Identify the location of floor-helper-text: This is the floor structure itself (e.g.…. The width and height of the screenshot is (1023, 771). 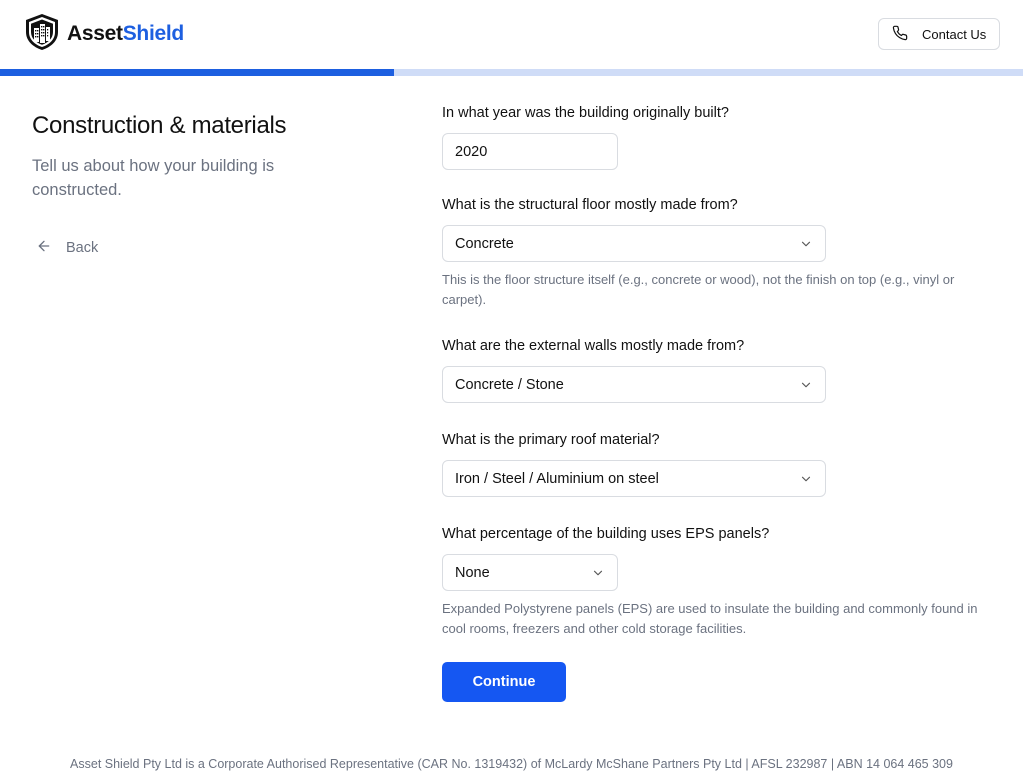
(698, 289).